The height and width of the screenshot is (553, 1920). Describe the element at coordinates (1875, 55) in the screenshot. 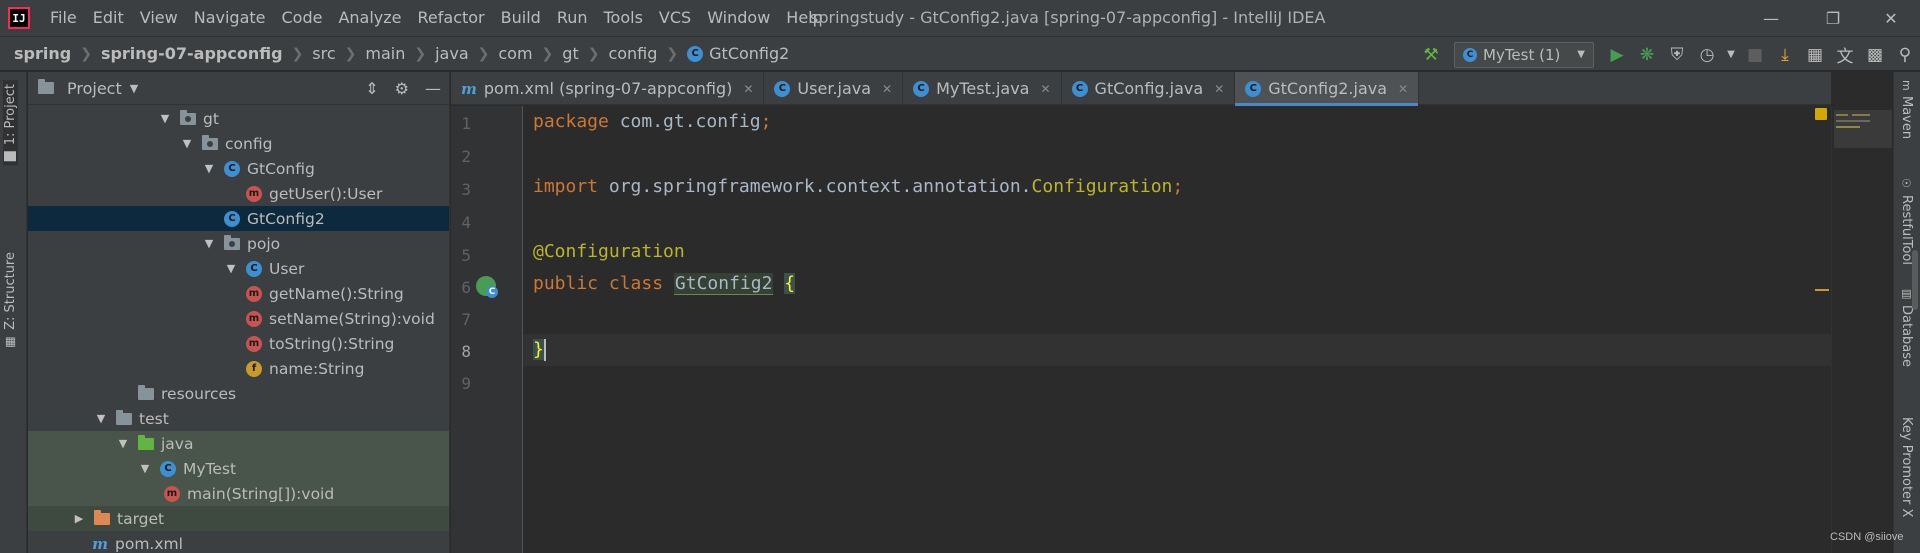

I see `presentation-icon: ▩` at that location.